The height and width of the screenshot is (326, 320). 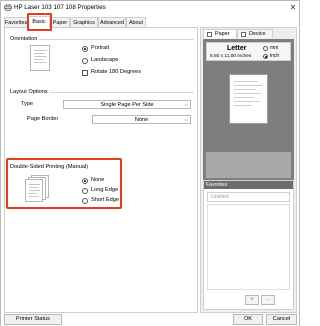 I want to click on paper-preview-page, so click(x=248, y=99).